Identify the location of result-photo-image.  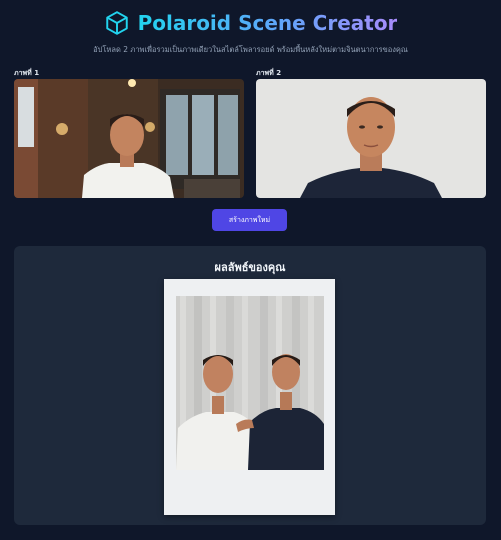
(250, 383).